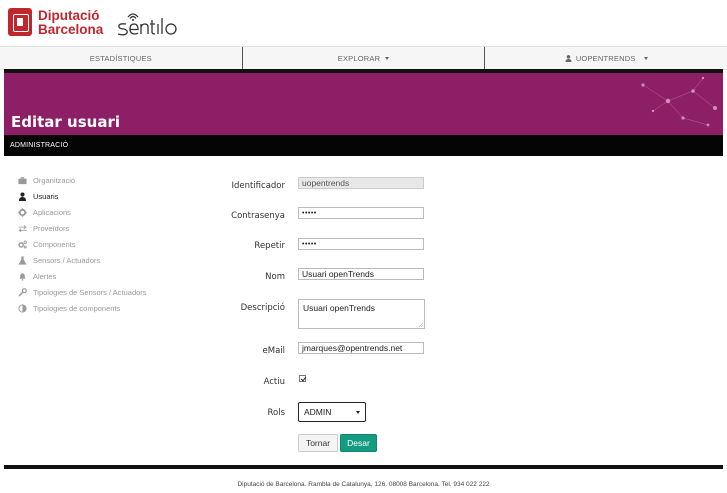 The width and height of the screenshot is (727, 493). Describe the element at coordinates (318, 443) in the screenshot. I see `back-button: Tornar` at that location.